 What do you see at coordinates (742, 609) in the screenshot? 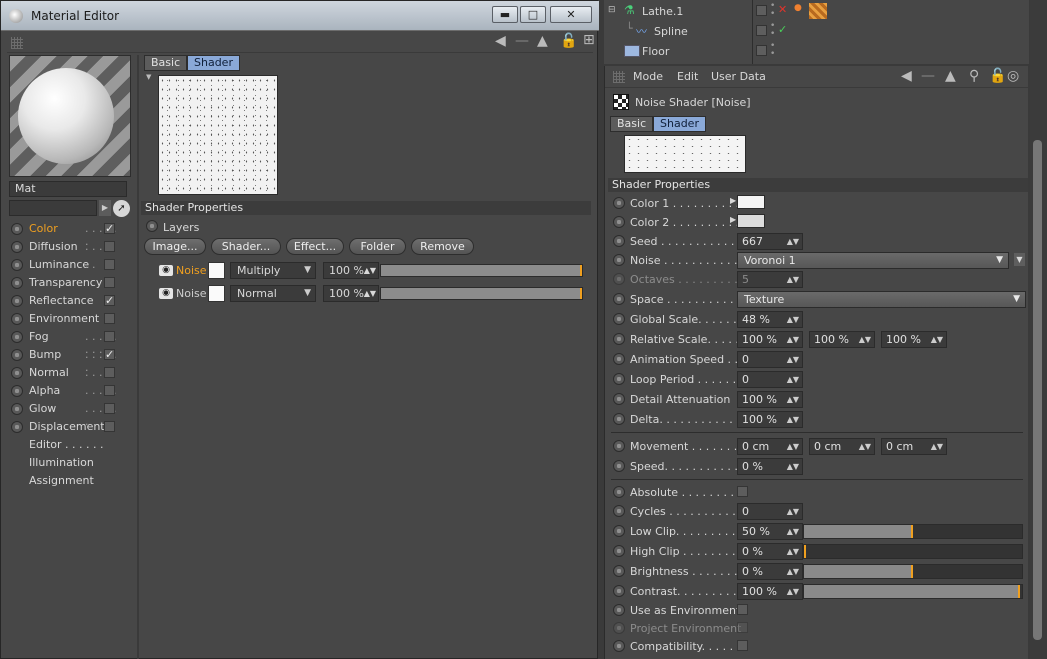
I see `use-as-environment-checkbox` at bounding box center [742, 609].